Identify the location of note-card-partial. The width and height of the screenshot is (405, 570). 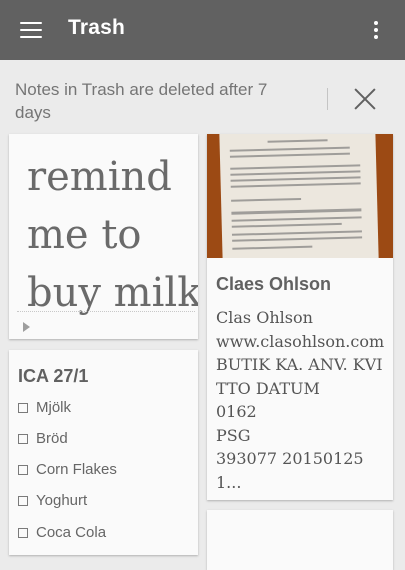
(300, 540).